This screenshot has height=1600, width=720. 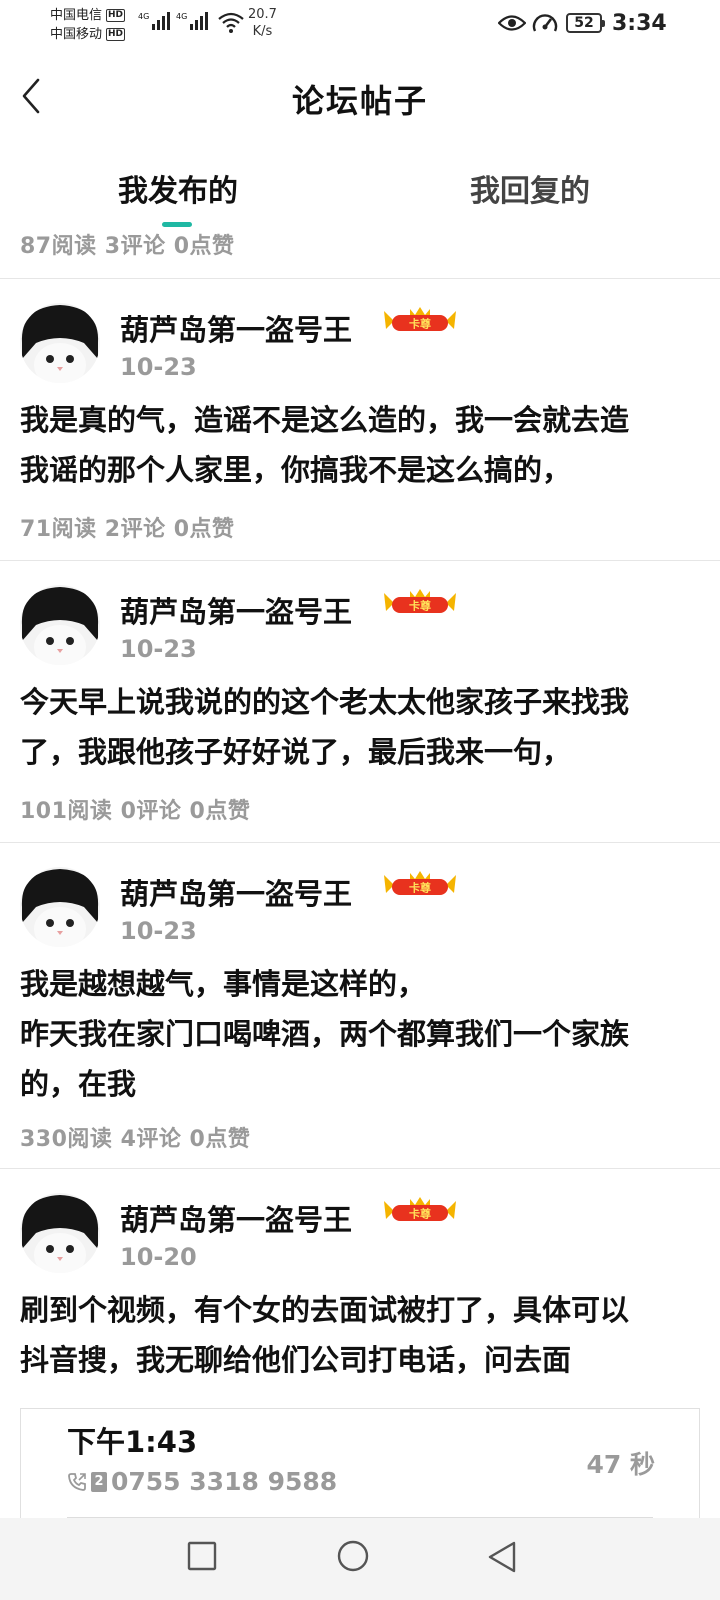 What do you see at coordinates (76, 15) in the screenshot?
I see `carrier-1: 中国电信` at bounding box center [76, 15].